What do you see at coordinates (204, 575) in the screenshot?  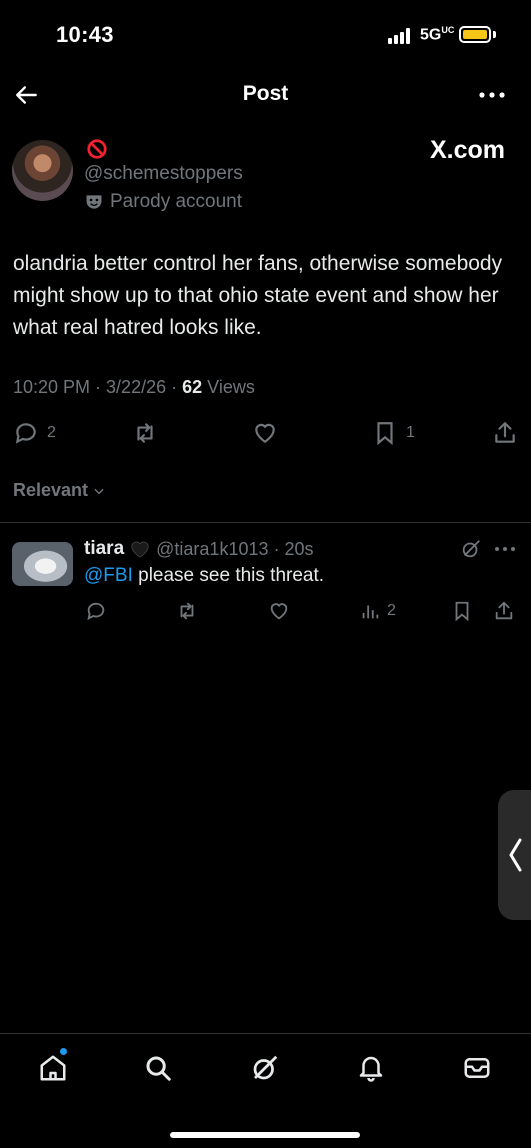 I see `reply-text: @FBI please see this threat.` at bounding box center [204, 575].